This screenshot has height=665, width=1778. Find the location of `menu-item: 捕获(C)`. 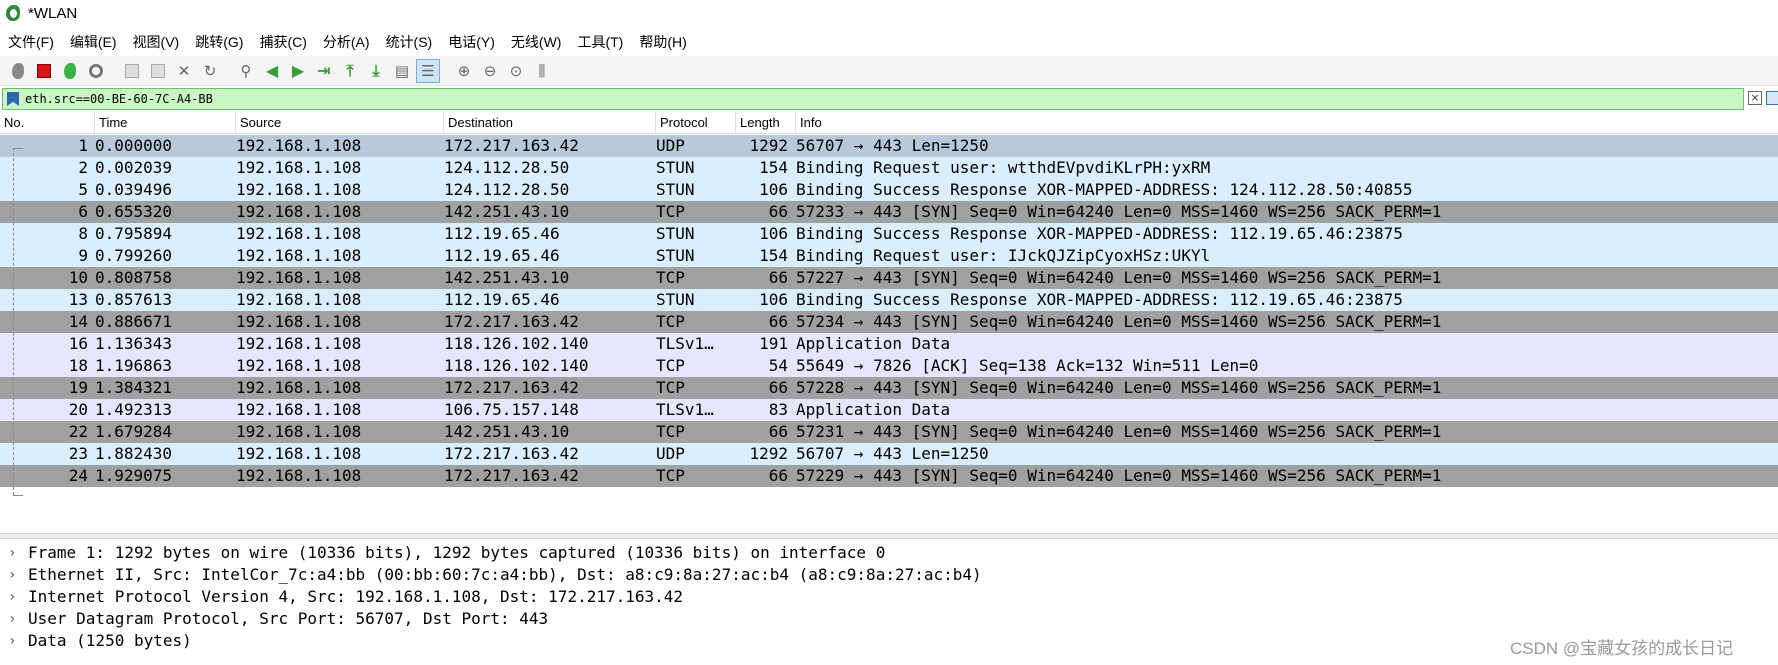

menu-item: 捕获(C) is located at coordinates (282, 42).